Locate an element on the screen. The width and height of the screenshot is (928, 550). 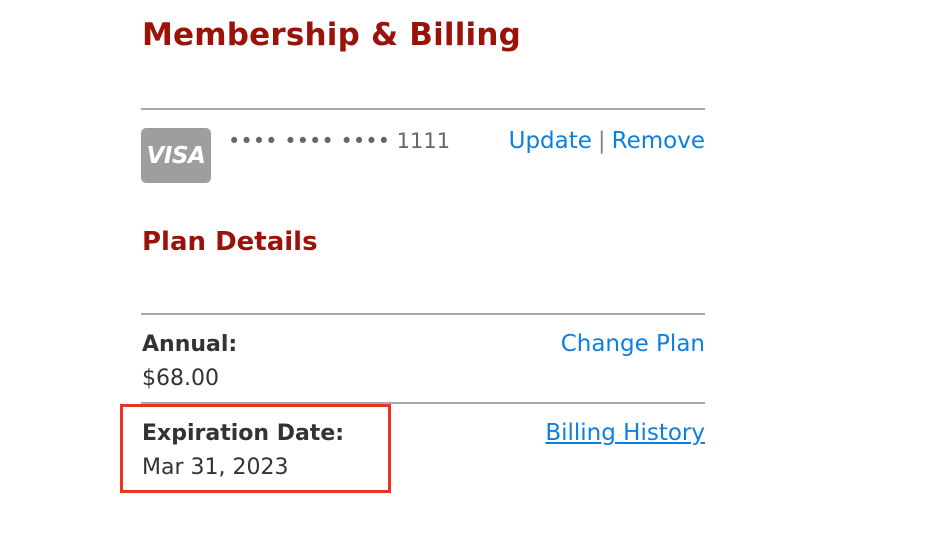
highlight-box is located at coordinates (255, 448).